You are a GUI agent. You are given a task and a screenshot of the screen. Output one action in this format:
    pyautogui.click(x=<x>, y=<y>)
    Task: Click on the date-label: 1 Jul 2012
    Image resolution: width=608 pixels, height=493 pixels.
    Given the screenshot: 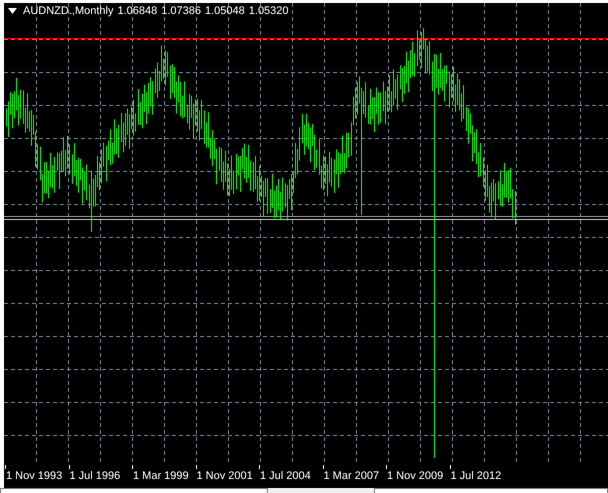 What is the action you would take?
    pyautogui.click(x=476, y=476)
    